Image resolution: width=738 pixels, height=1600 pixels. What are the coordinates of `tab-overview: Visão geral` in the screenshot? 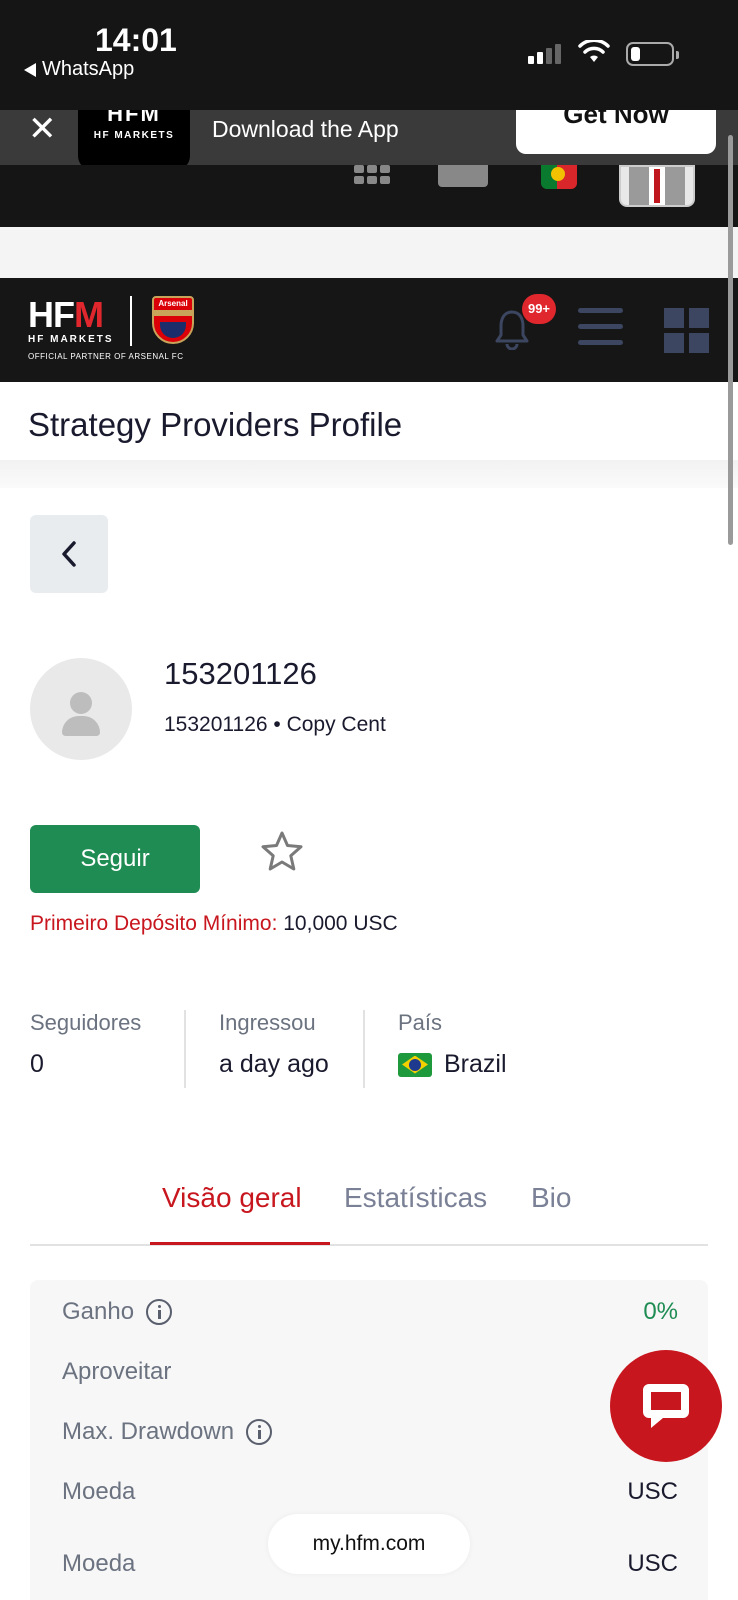 It's located at (232, 1198).